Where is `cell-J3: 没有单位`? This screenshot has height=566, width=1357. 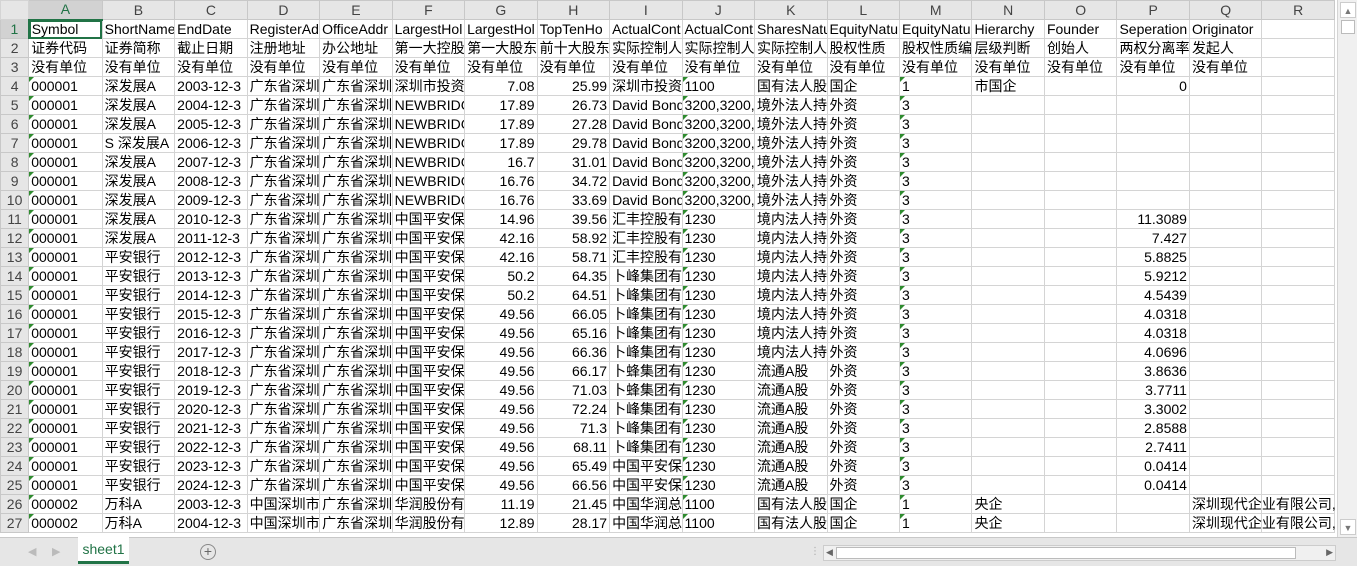 cell-J3: 没有单位 is located at coordinates (718, 67).